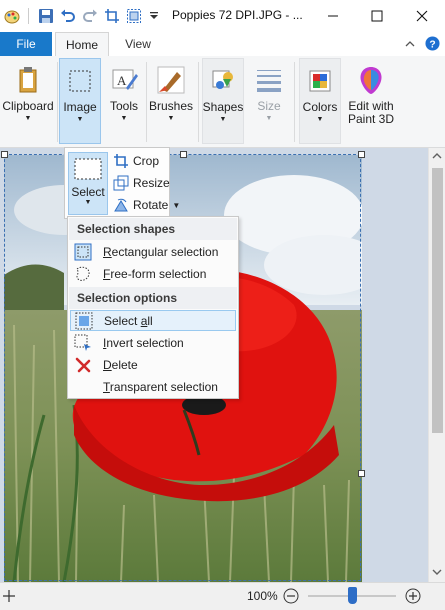  What do you see at coordinates (160, 387) in the screenshot?
I see `transparent-selection-label: Transparent selection` at bounding box center [160, 387].